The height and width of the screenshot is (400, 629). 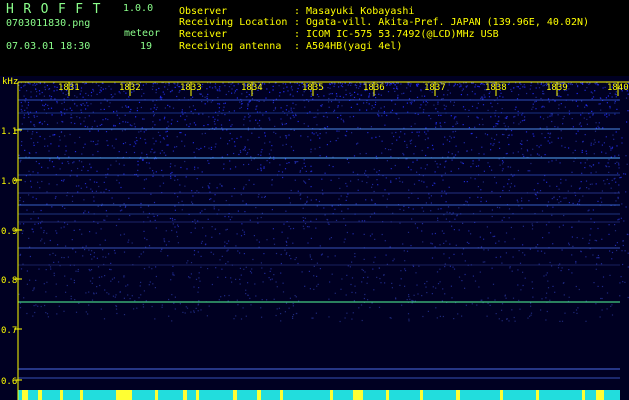 What do you see at coordinates (557, 88) in the screenshot?
I see `x-tick-label: 1839` at bounding box center [557, 88].